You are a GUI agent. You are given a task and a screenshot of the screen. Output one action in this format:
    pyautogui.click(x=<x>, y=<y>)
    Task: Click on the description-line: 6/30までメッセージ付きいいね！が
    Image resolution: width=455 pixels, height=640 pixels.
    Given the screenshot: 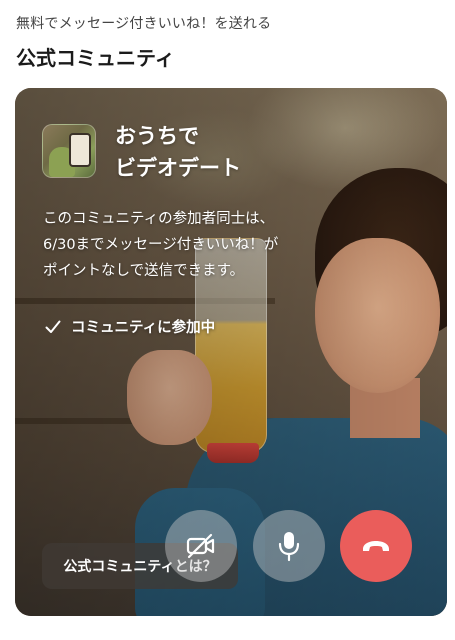 What is the action you would take?
    pyautogui.click(x=161, y=245)
    